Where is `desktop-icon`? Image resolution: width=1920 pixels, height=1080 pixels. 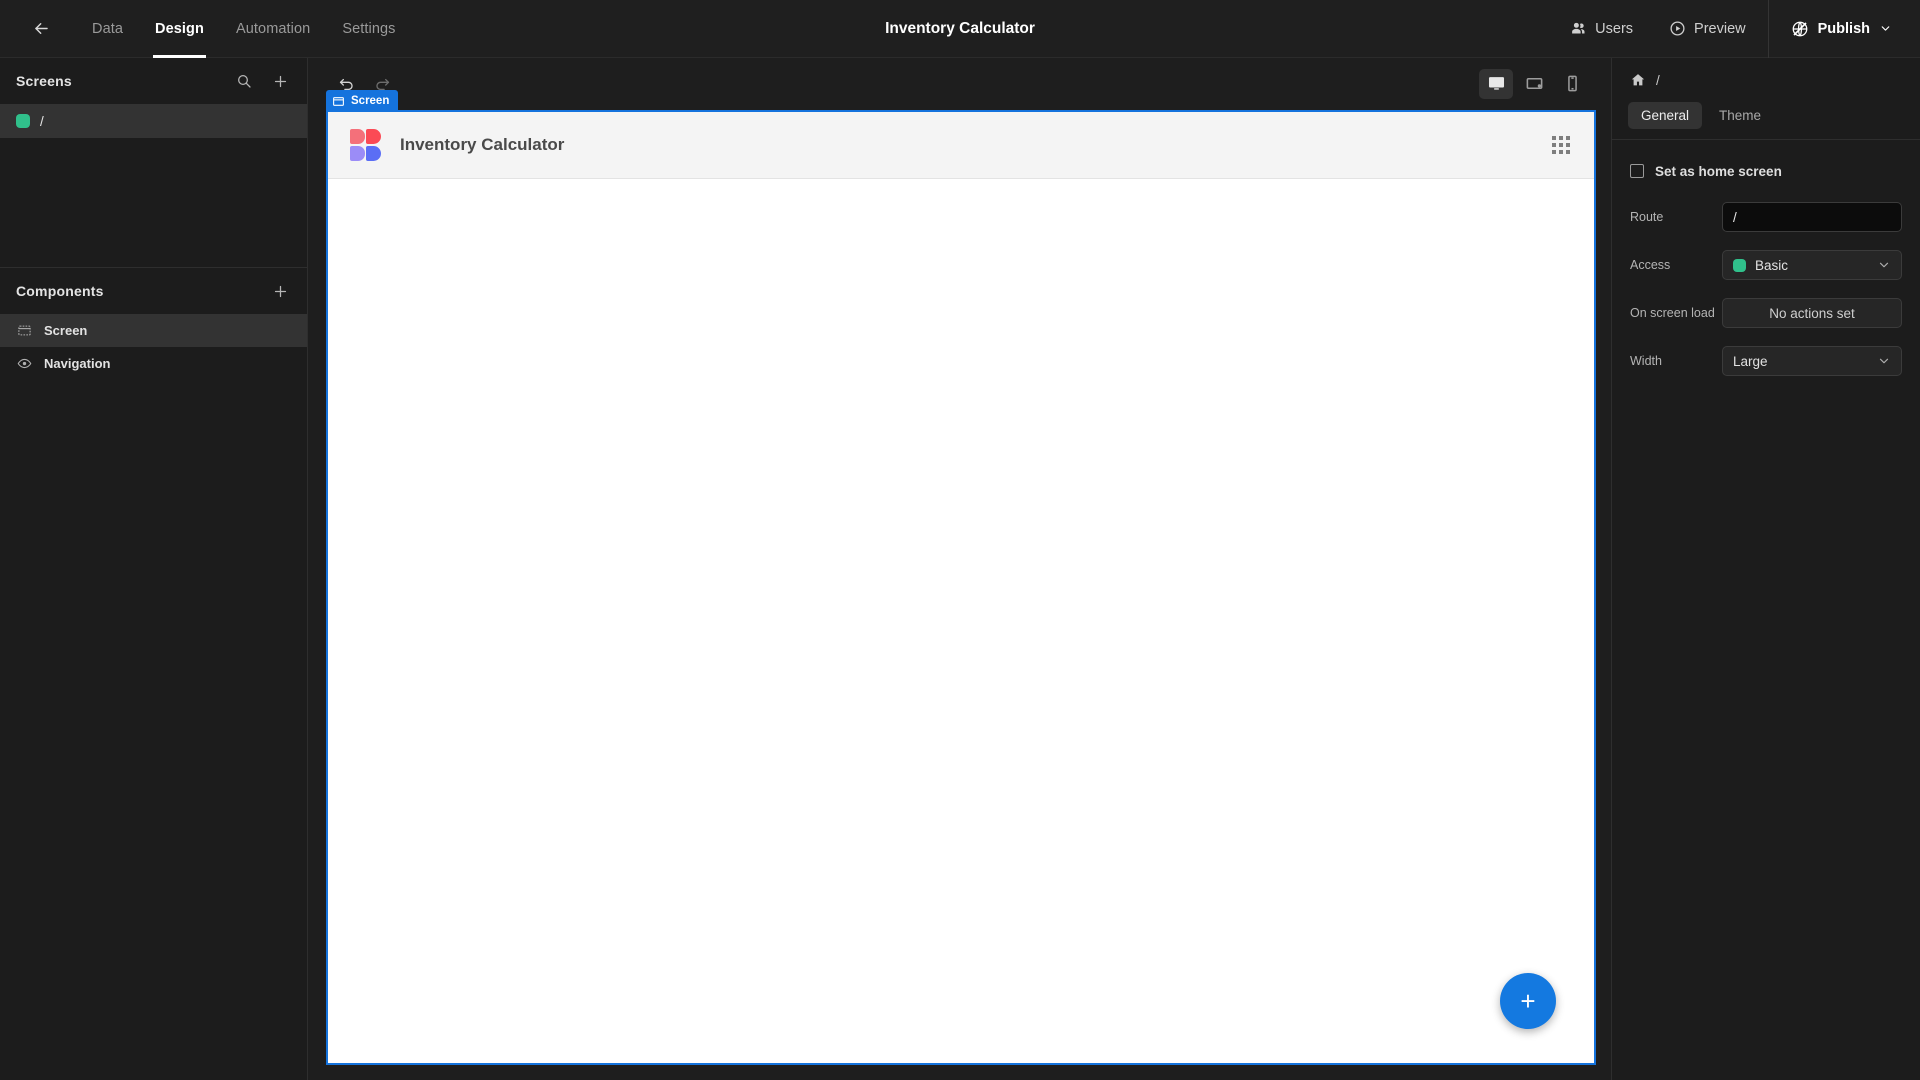
desktop-icon is located at coordinates (1496, 83).